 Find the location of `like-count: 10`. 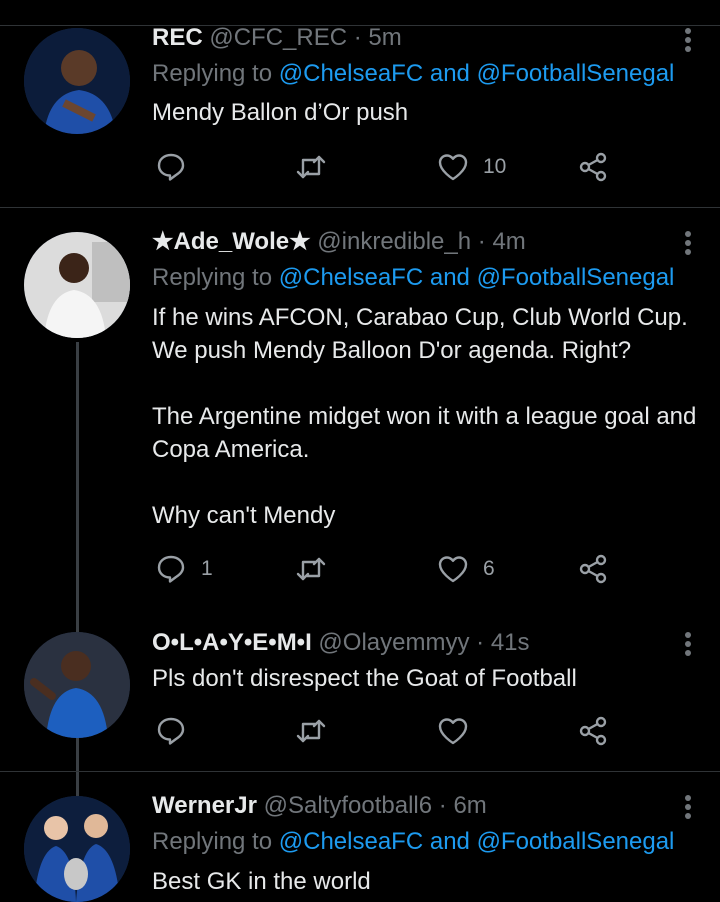

like-count: 10 is located at coordinates (495, 166).